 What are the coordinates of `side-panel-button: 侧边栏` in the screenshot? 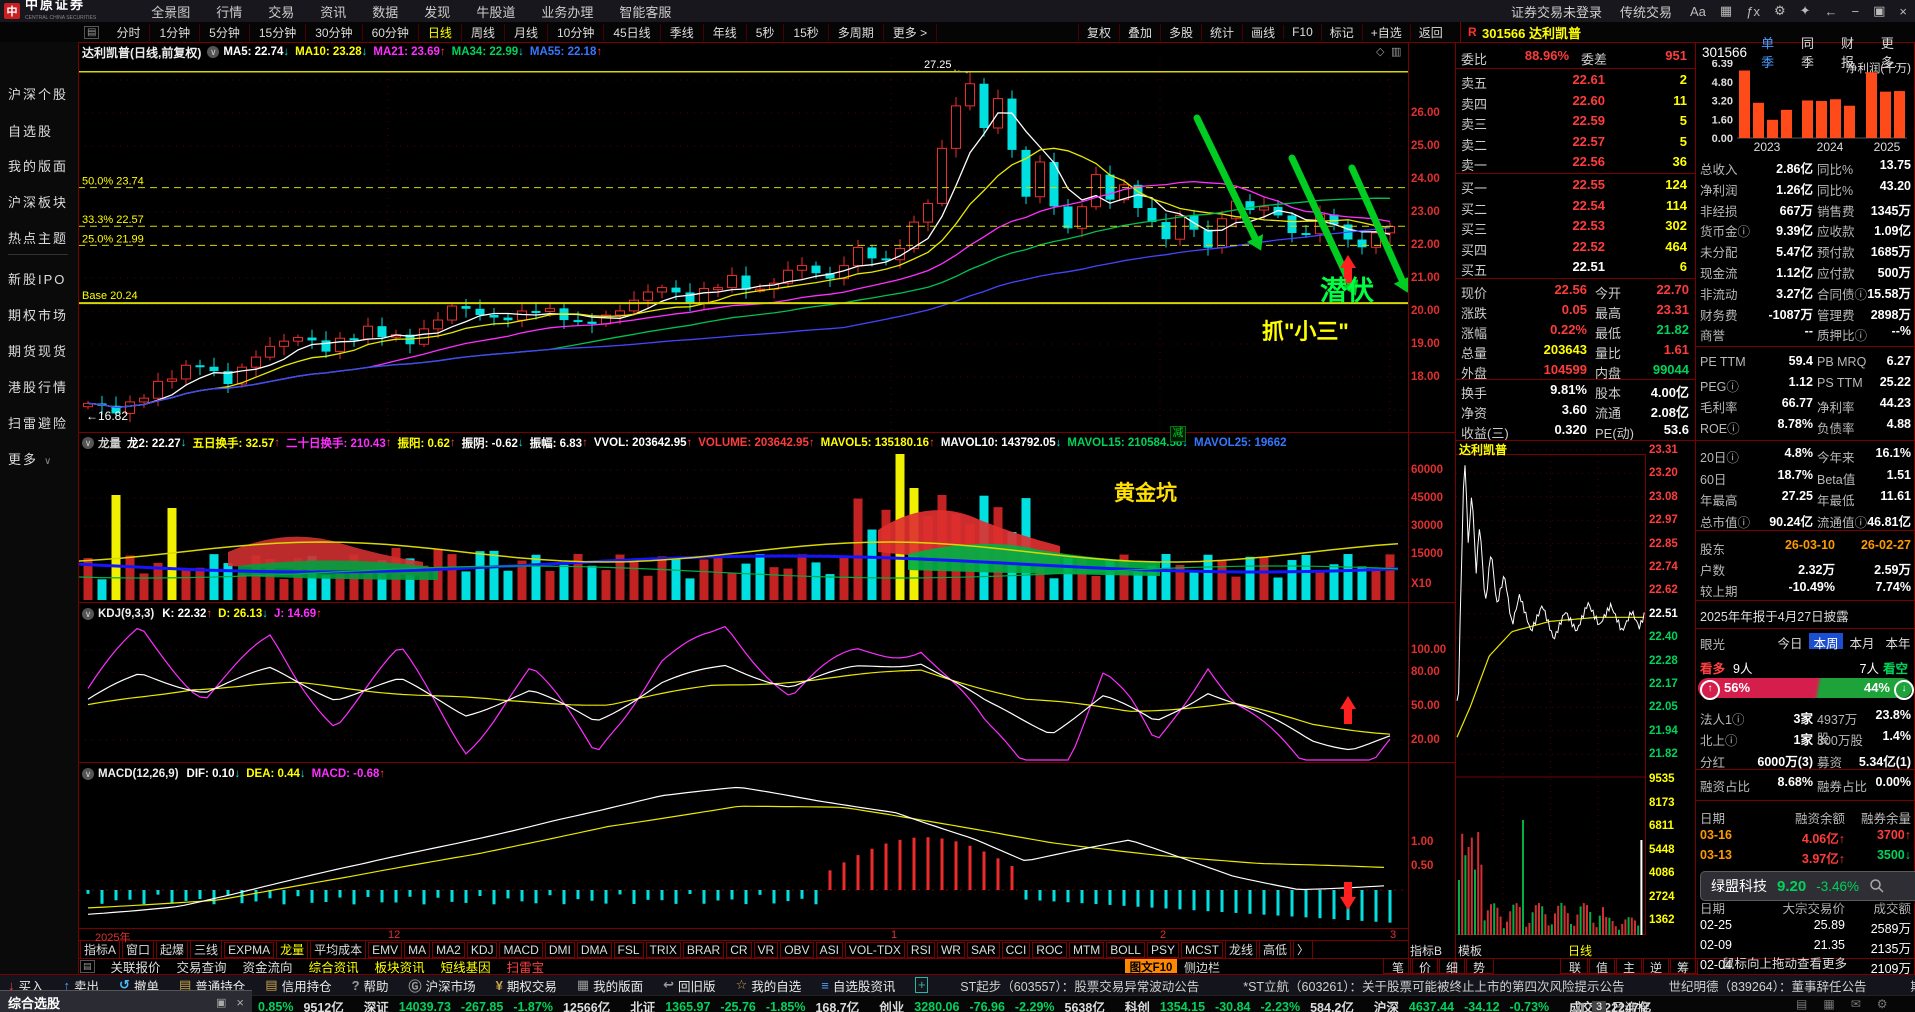 It's located at (1206, 967).